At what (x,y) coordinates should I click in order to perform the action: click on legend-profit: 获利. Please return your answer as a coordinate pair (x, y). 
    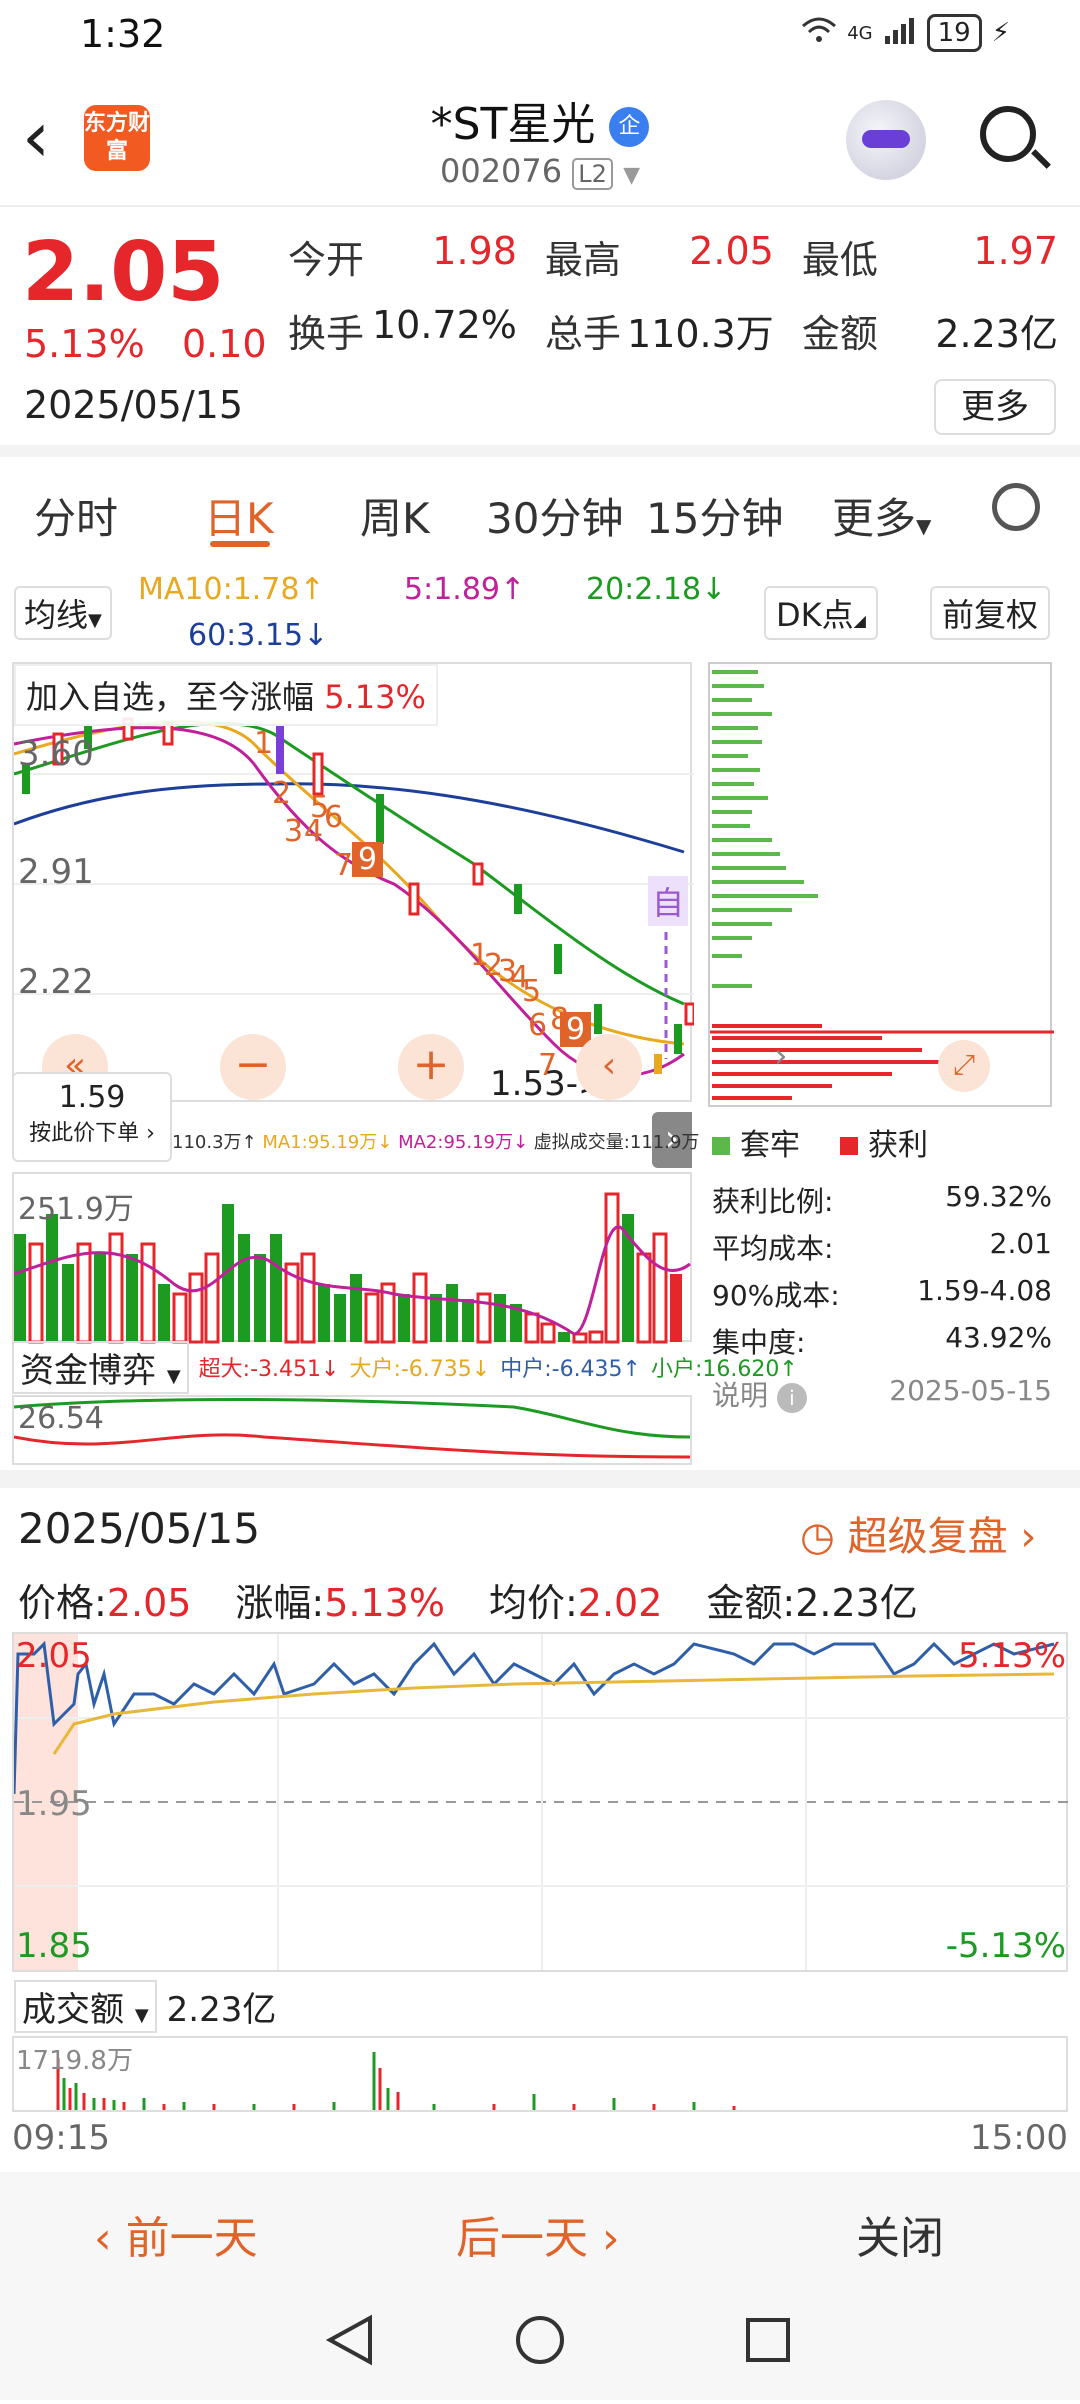
    Looking at the image, I should click on (884, 1142).